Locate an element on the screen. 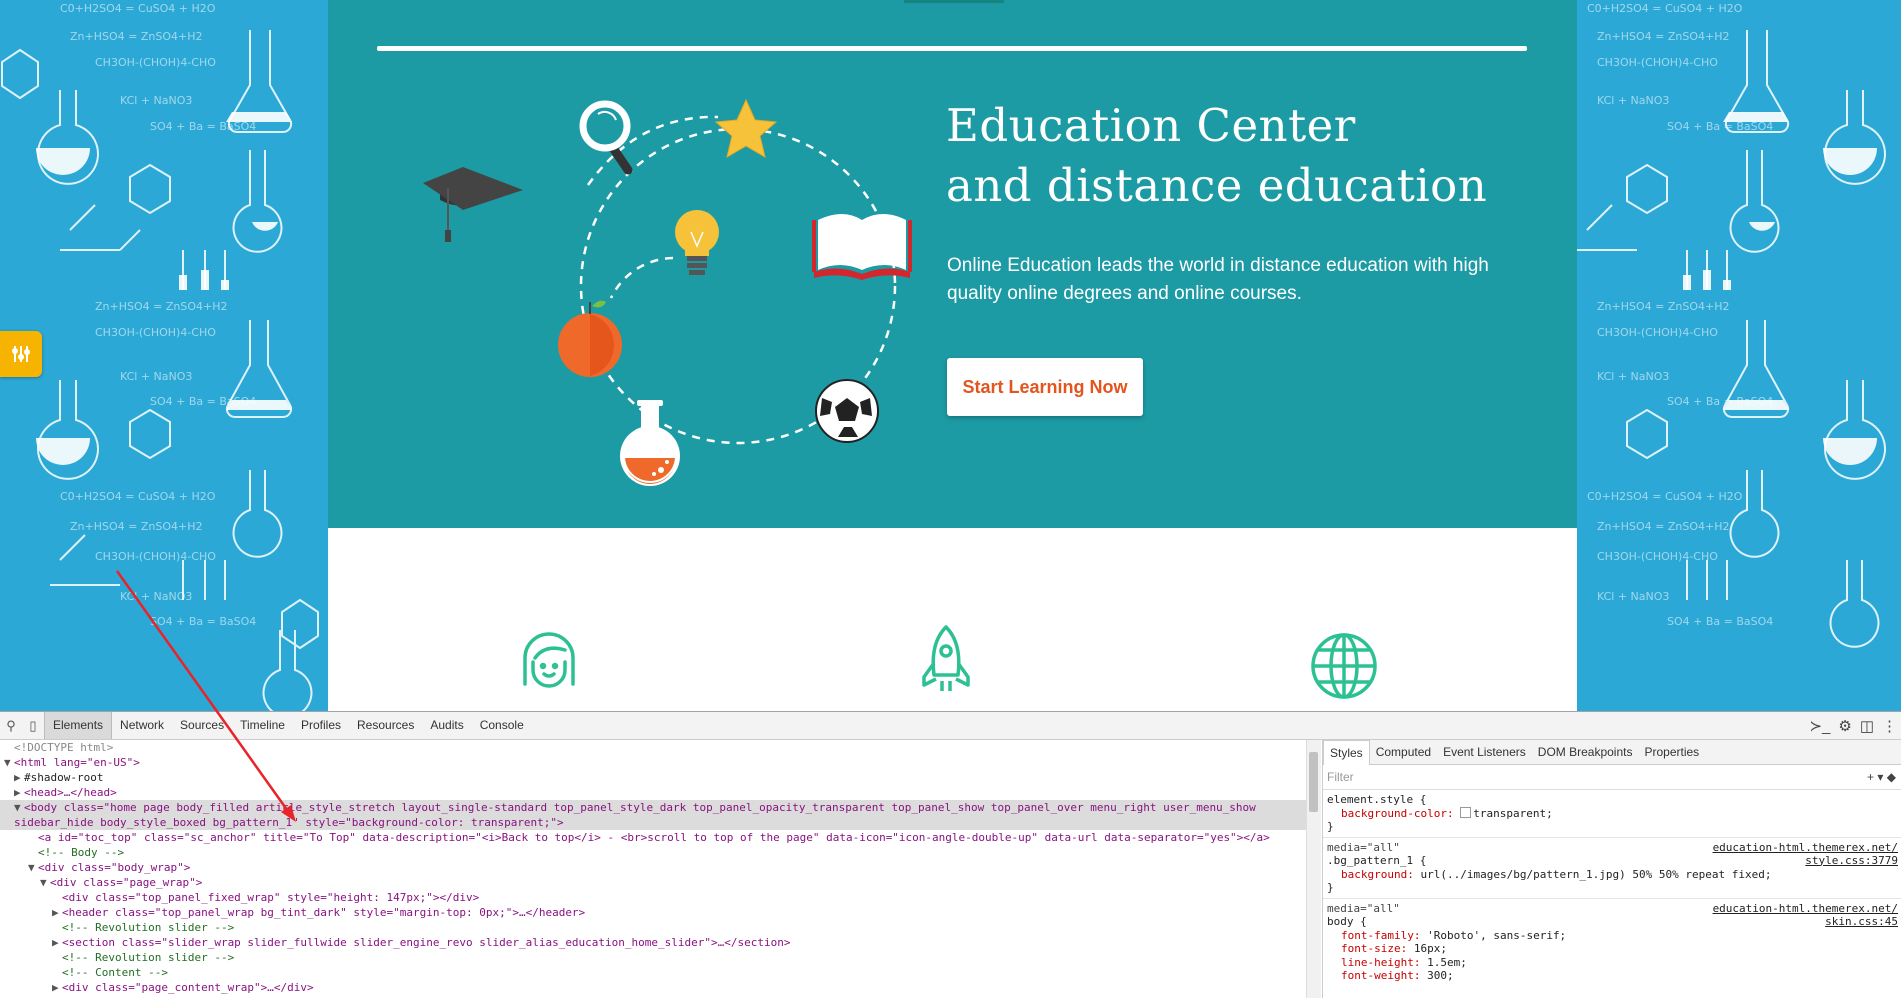  tab-sources: Sources is located at coordinates (202, 725).